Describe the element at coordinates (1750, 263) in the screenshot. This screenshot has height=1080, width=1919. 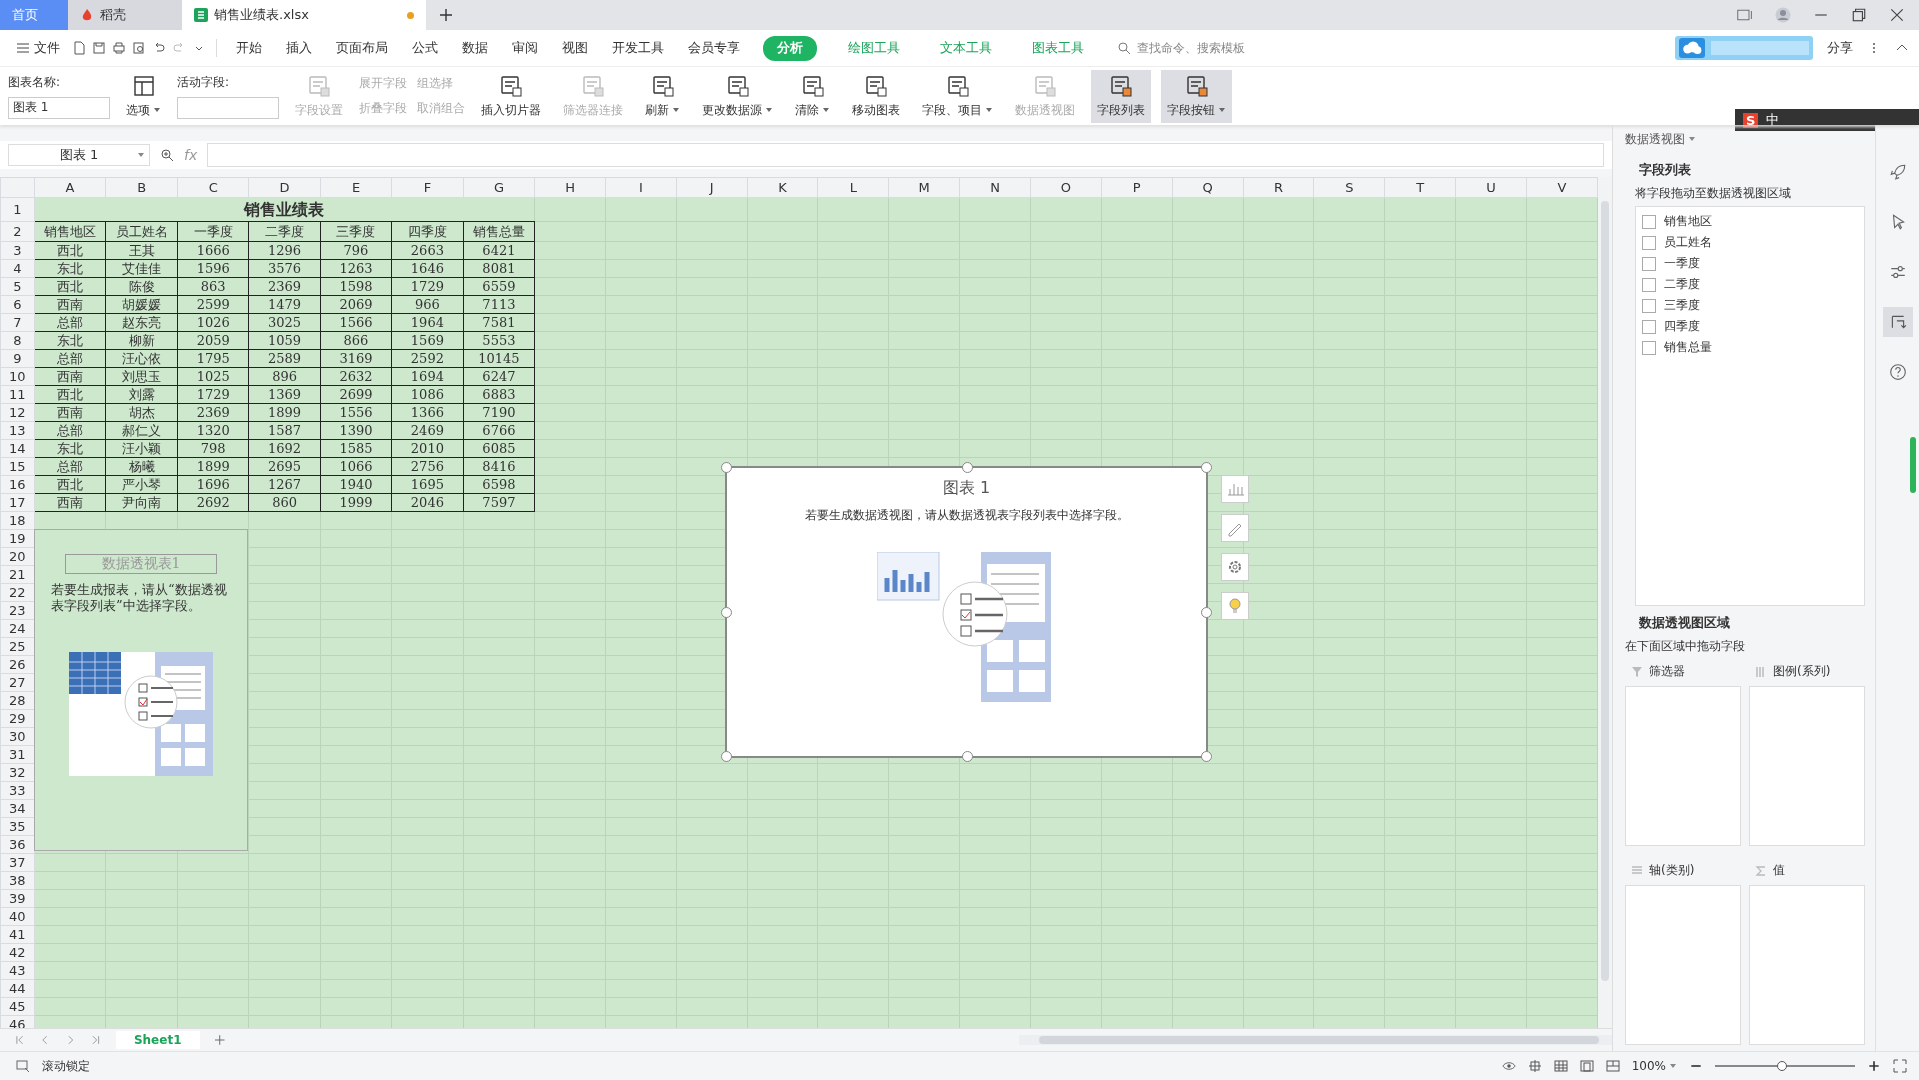
I see `field-checkbox: 一季度` at that location.